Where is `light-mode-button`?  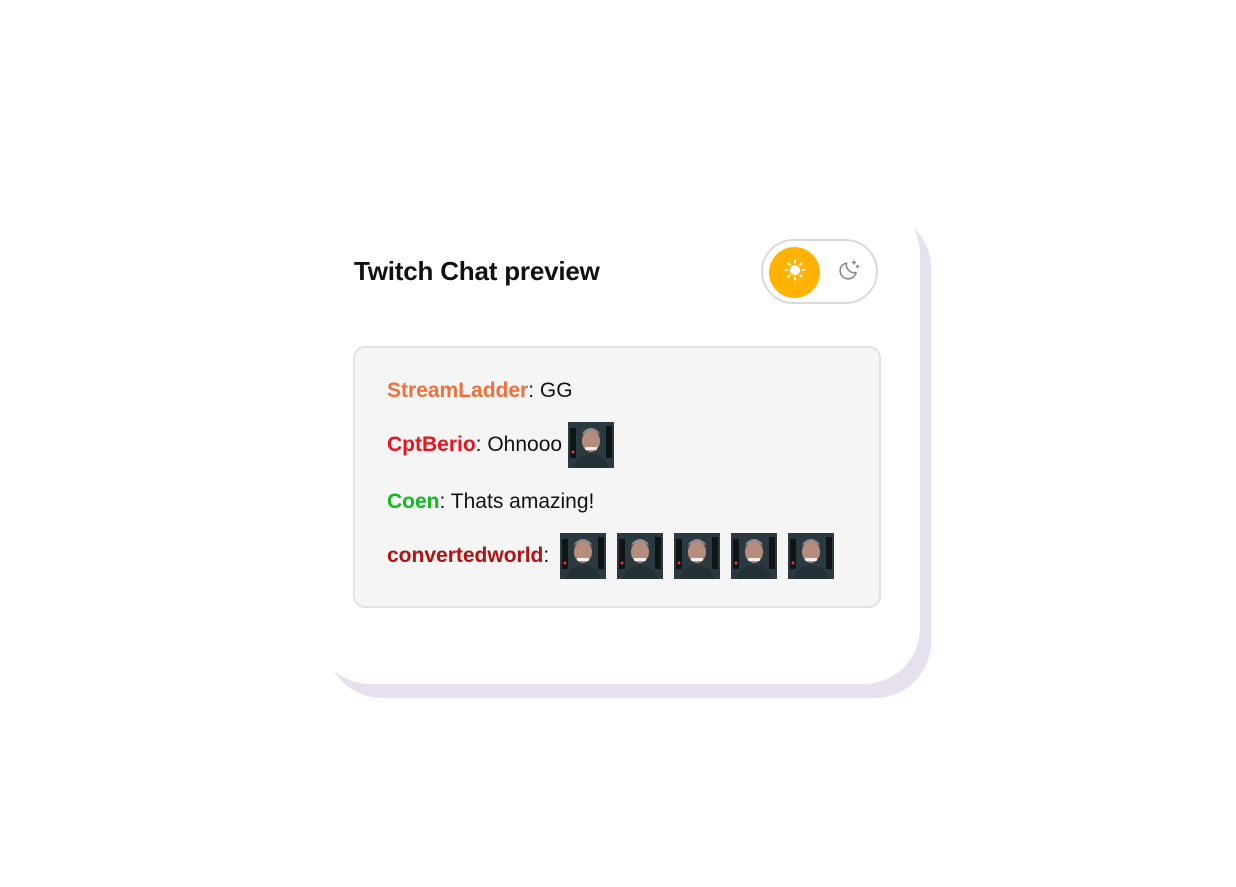
light-mode-button is located at coordinates (794, 272).